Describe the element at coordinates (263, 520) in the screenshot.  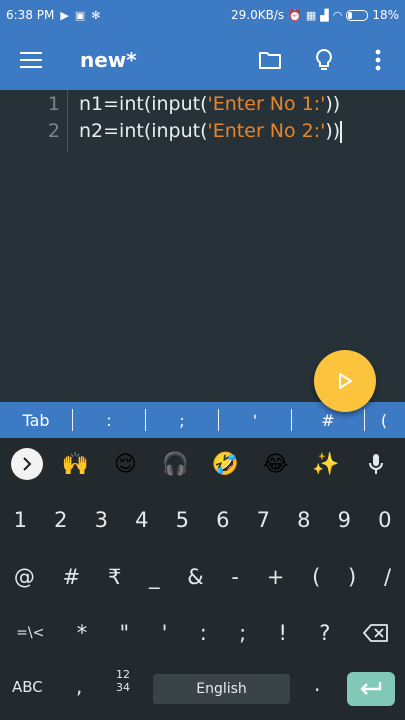
I see `key-7: 7` at that location.